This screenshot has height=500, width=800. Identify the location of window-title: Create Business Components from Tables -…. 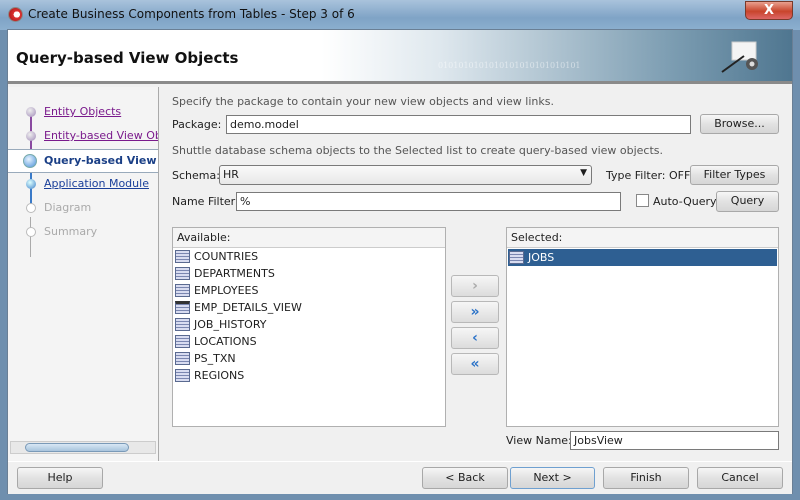
(191, 14).